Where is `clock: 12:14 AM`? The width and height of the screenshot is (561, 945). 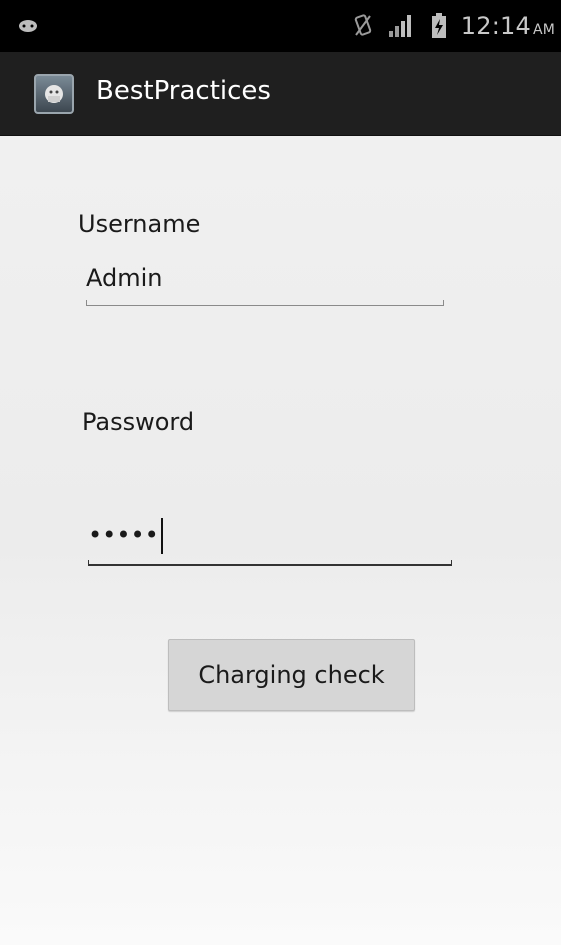 clock: 12:14 AM is located at coordinates (508, 26).